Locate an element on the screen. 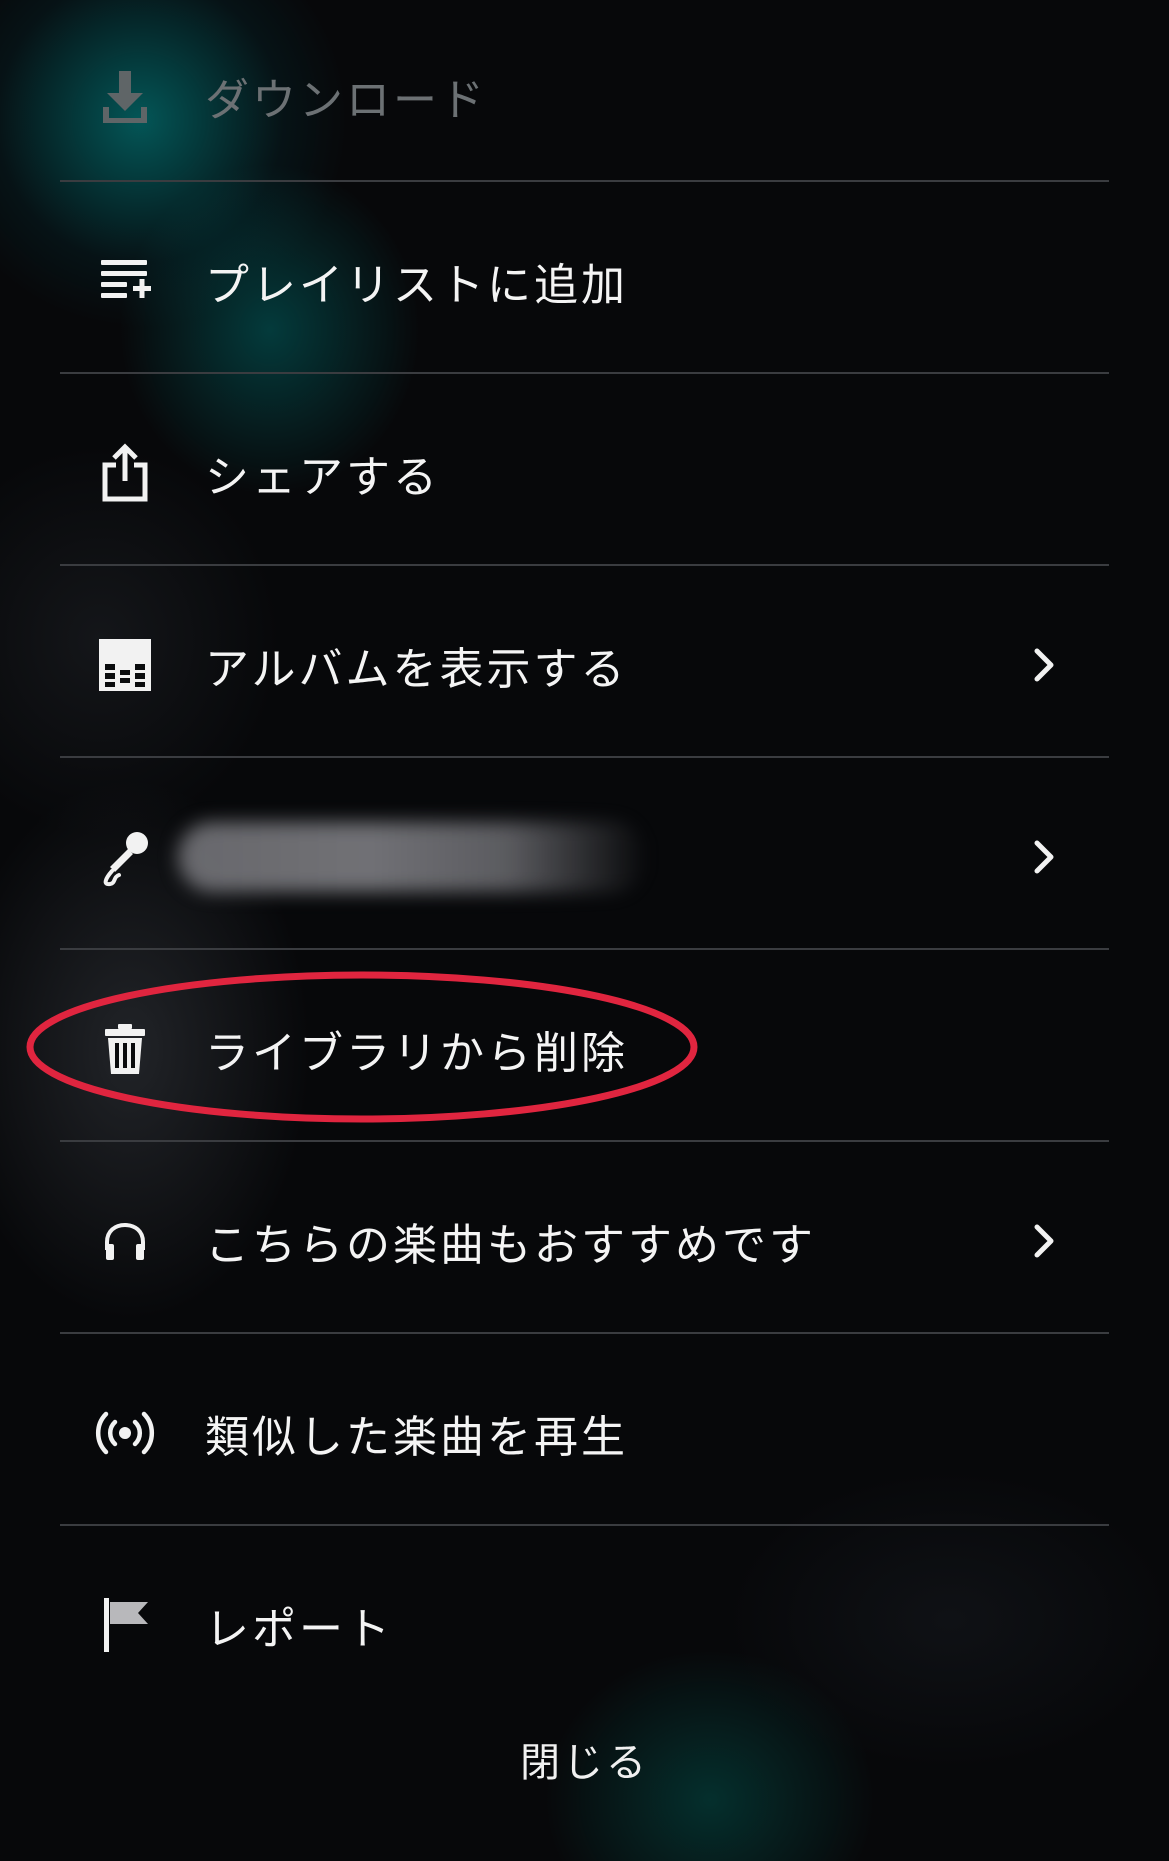 The height and width of the screenshot is (1861, 1169). microphone-icon is located at coordinates (125, 857).